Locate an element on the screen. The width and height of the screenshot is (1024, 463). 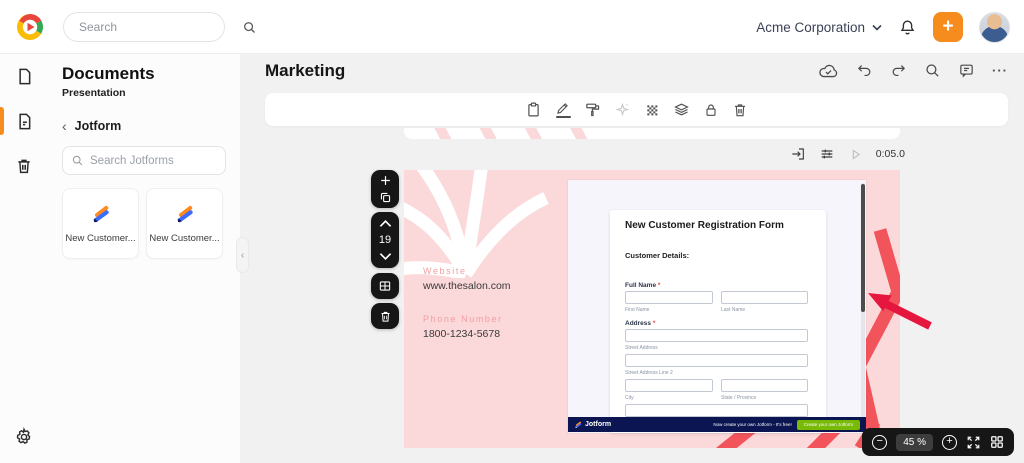
rail-item-blank-documents is located at coordinates (24, 76).